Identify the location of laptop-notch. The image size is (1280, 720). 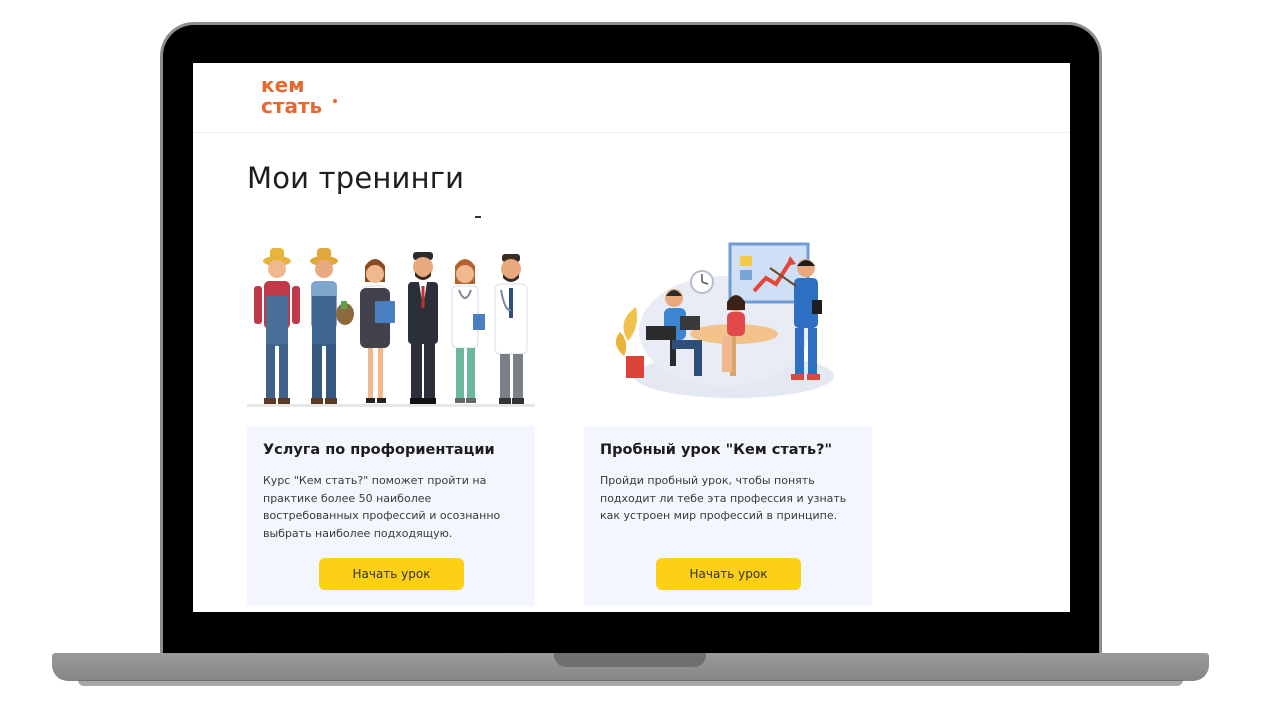
(630, 660).